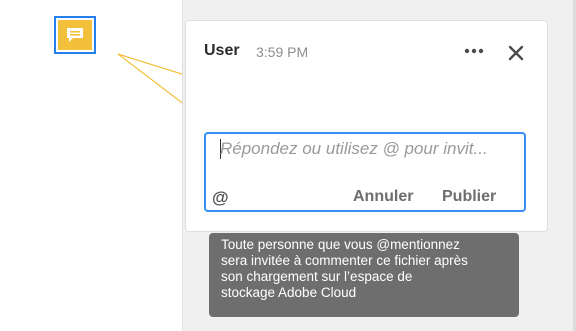  I want to click on cancel-button: Annuler, so click(383, 197).